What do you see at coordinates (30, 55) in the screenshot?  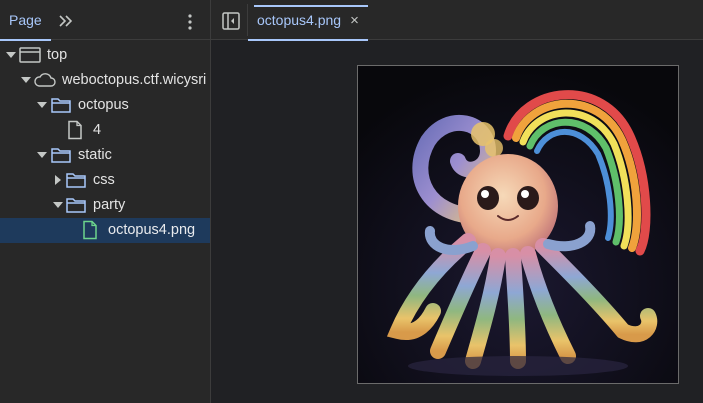 I see `frame-icon` at bounding box center [30, 55].